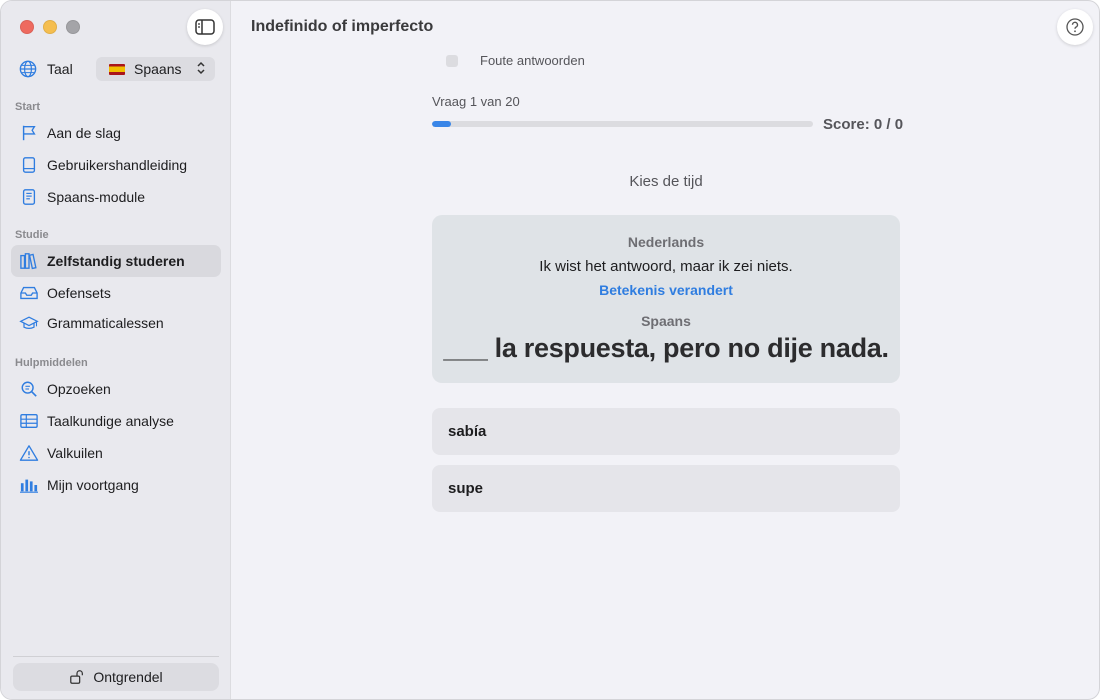 The height and width of the screenshot is (700, 1100). What do you see at coordinates (93, 485) in the screenshot?
I see `sidebar-item-label: Mijn voortgang` at bounding box center [93, 485].